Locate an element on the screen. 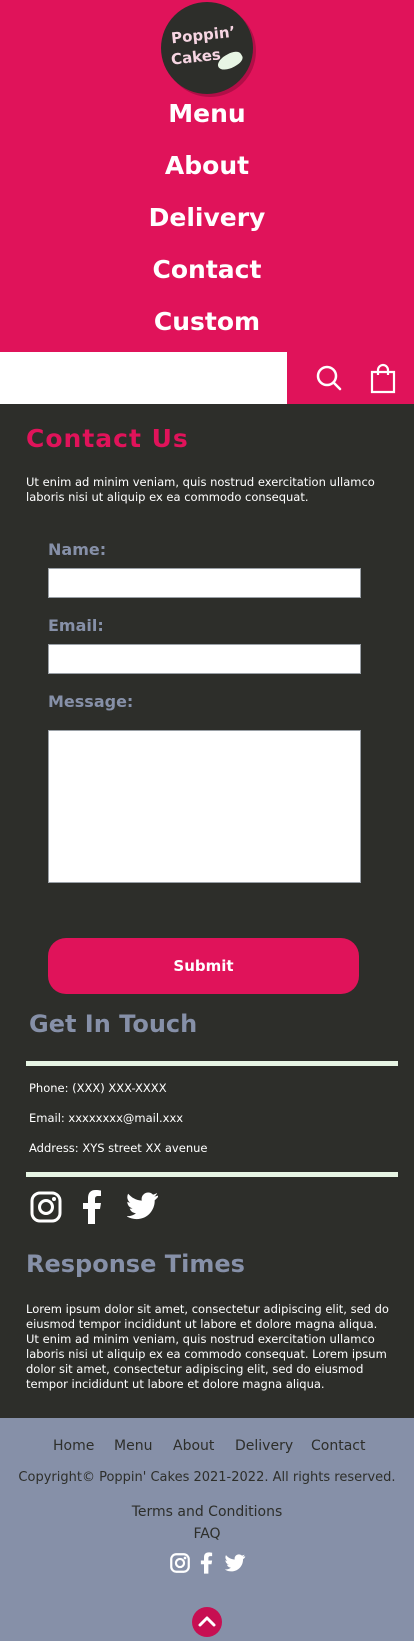  nav-item-delivery: Delivery is located at coordinates (207, 218).